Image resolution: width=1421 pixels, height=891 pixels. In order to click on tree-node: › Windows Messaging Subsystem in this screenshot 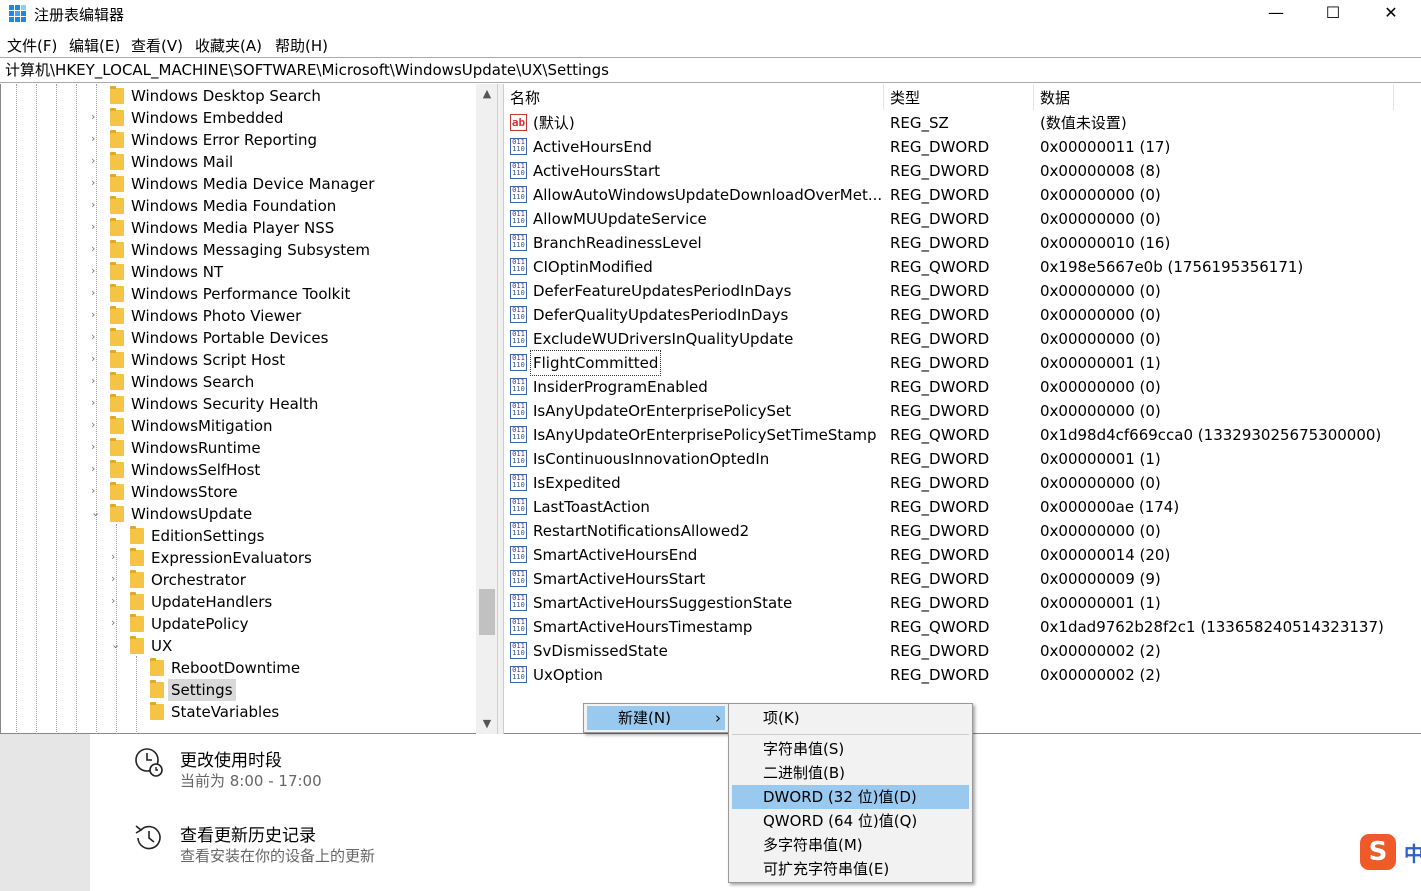, I will do `click(240, 250)`.